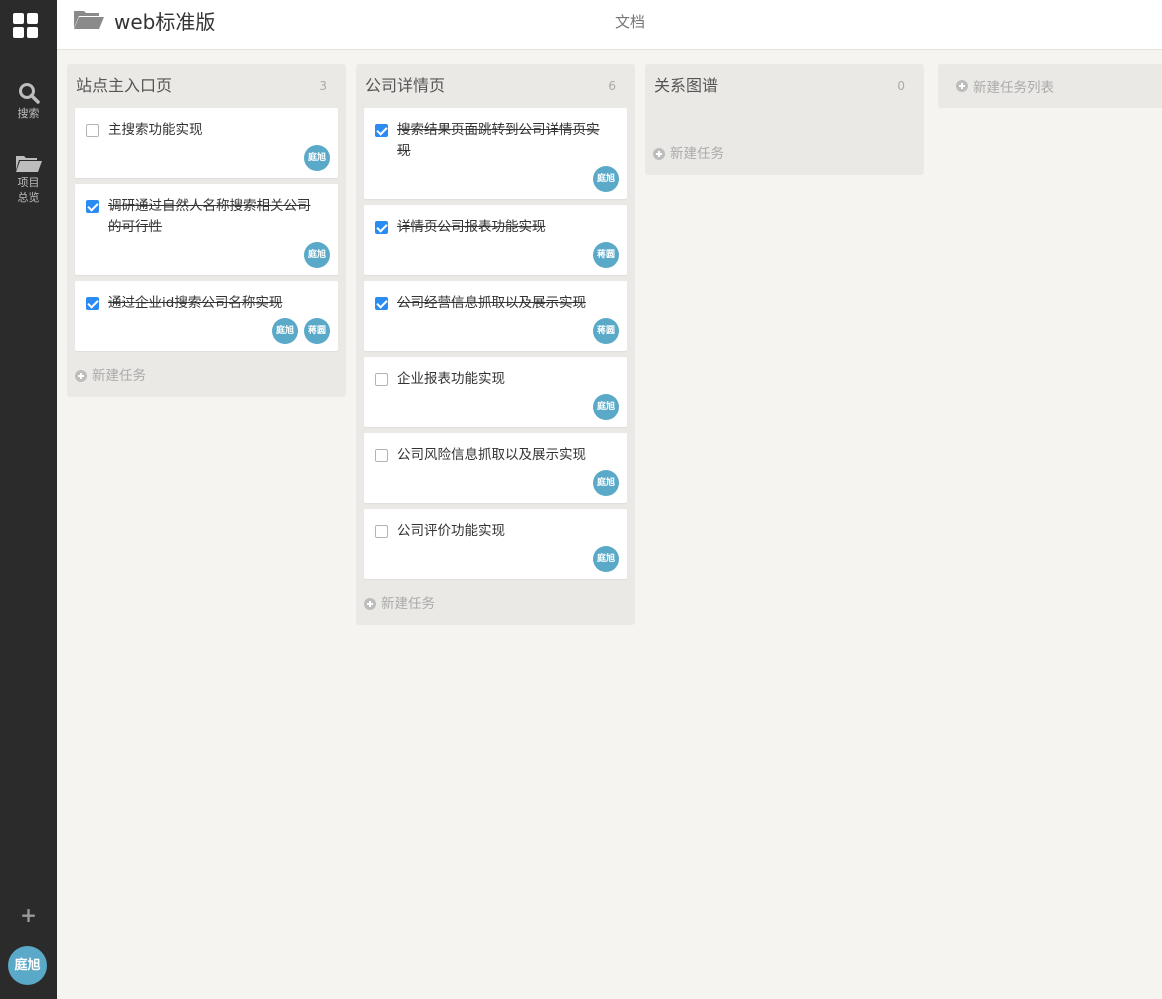 The height and width of the screenshot is (999, 1162). I want to click on header: web标准版 文档, so click(609, 25).